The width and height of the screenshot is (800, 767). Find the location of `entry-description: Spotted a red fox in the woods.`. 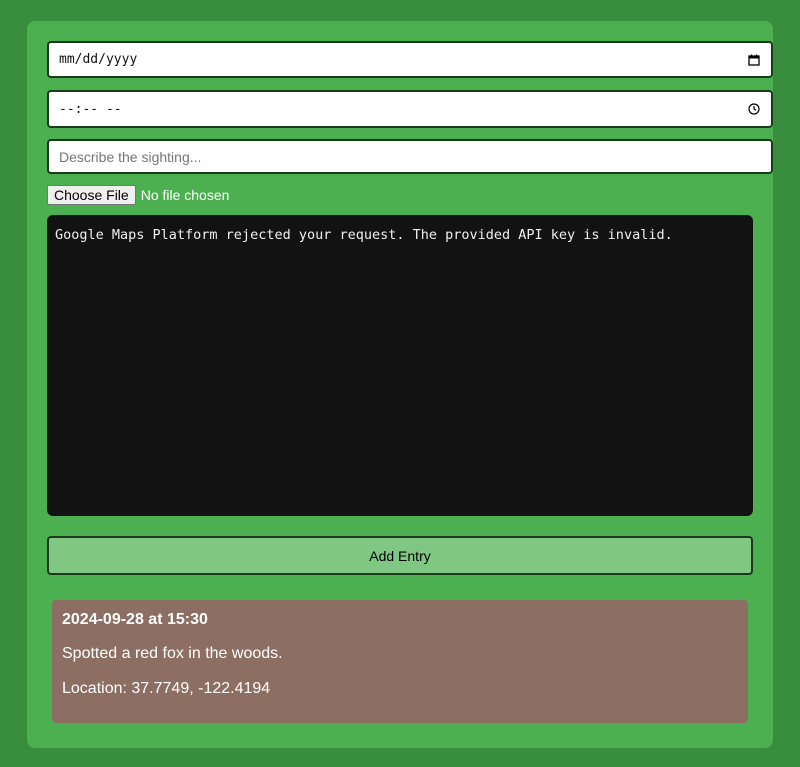

entry-description: Spotted a red fox in the woods. is located at coordinates (172, 653).